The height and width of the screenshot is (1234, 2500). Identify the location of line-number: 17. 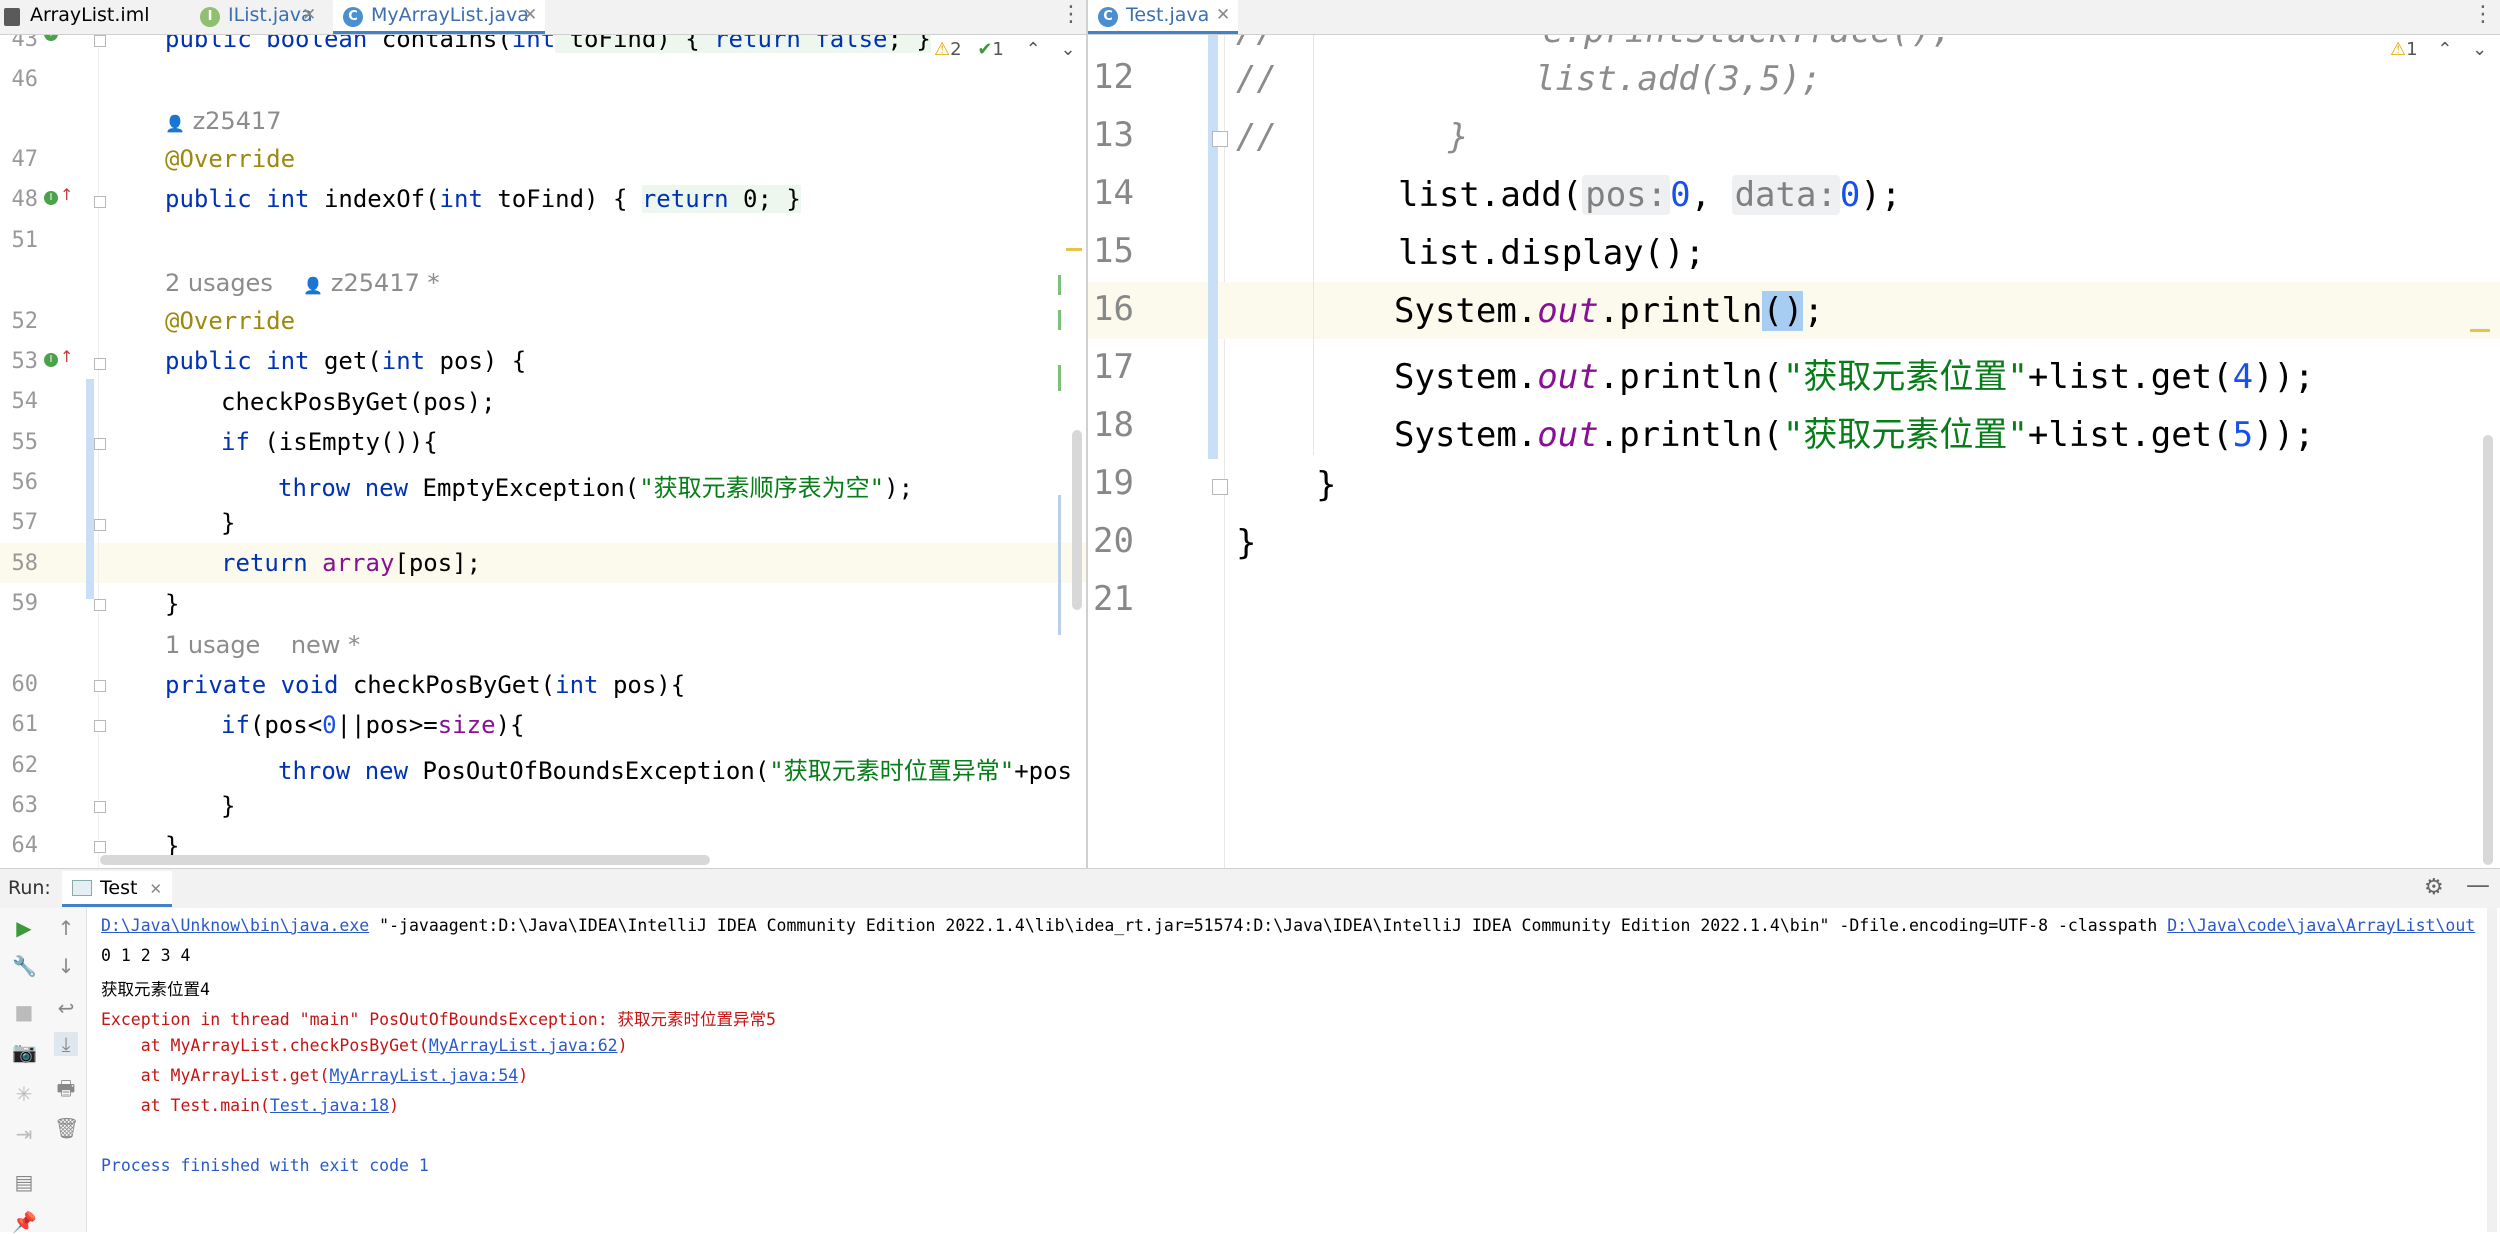
(1113, 367).